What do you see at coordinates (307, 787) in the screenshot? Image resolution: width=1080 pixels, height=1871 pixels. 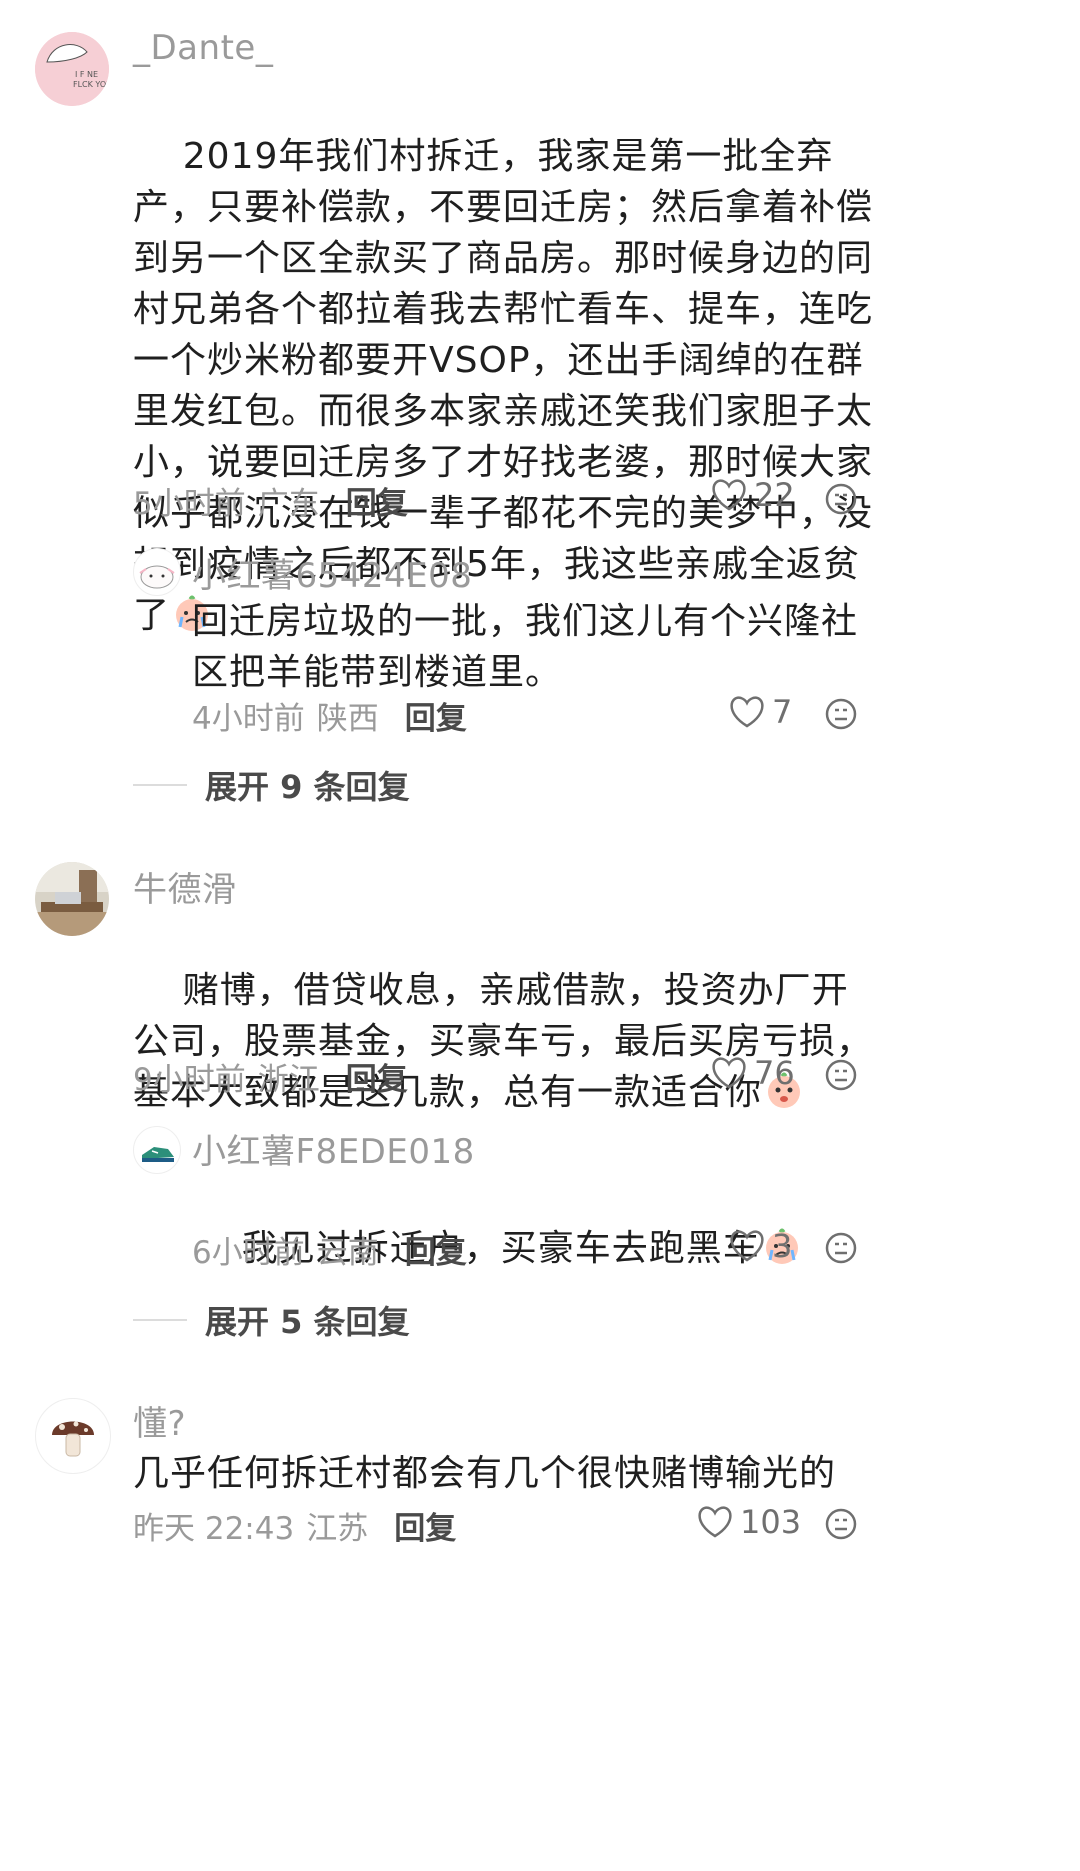 I see `expand-replies-label: 展开 9 条回复` at bounding box center [307, 787].